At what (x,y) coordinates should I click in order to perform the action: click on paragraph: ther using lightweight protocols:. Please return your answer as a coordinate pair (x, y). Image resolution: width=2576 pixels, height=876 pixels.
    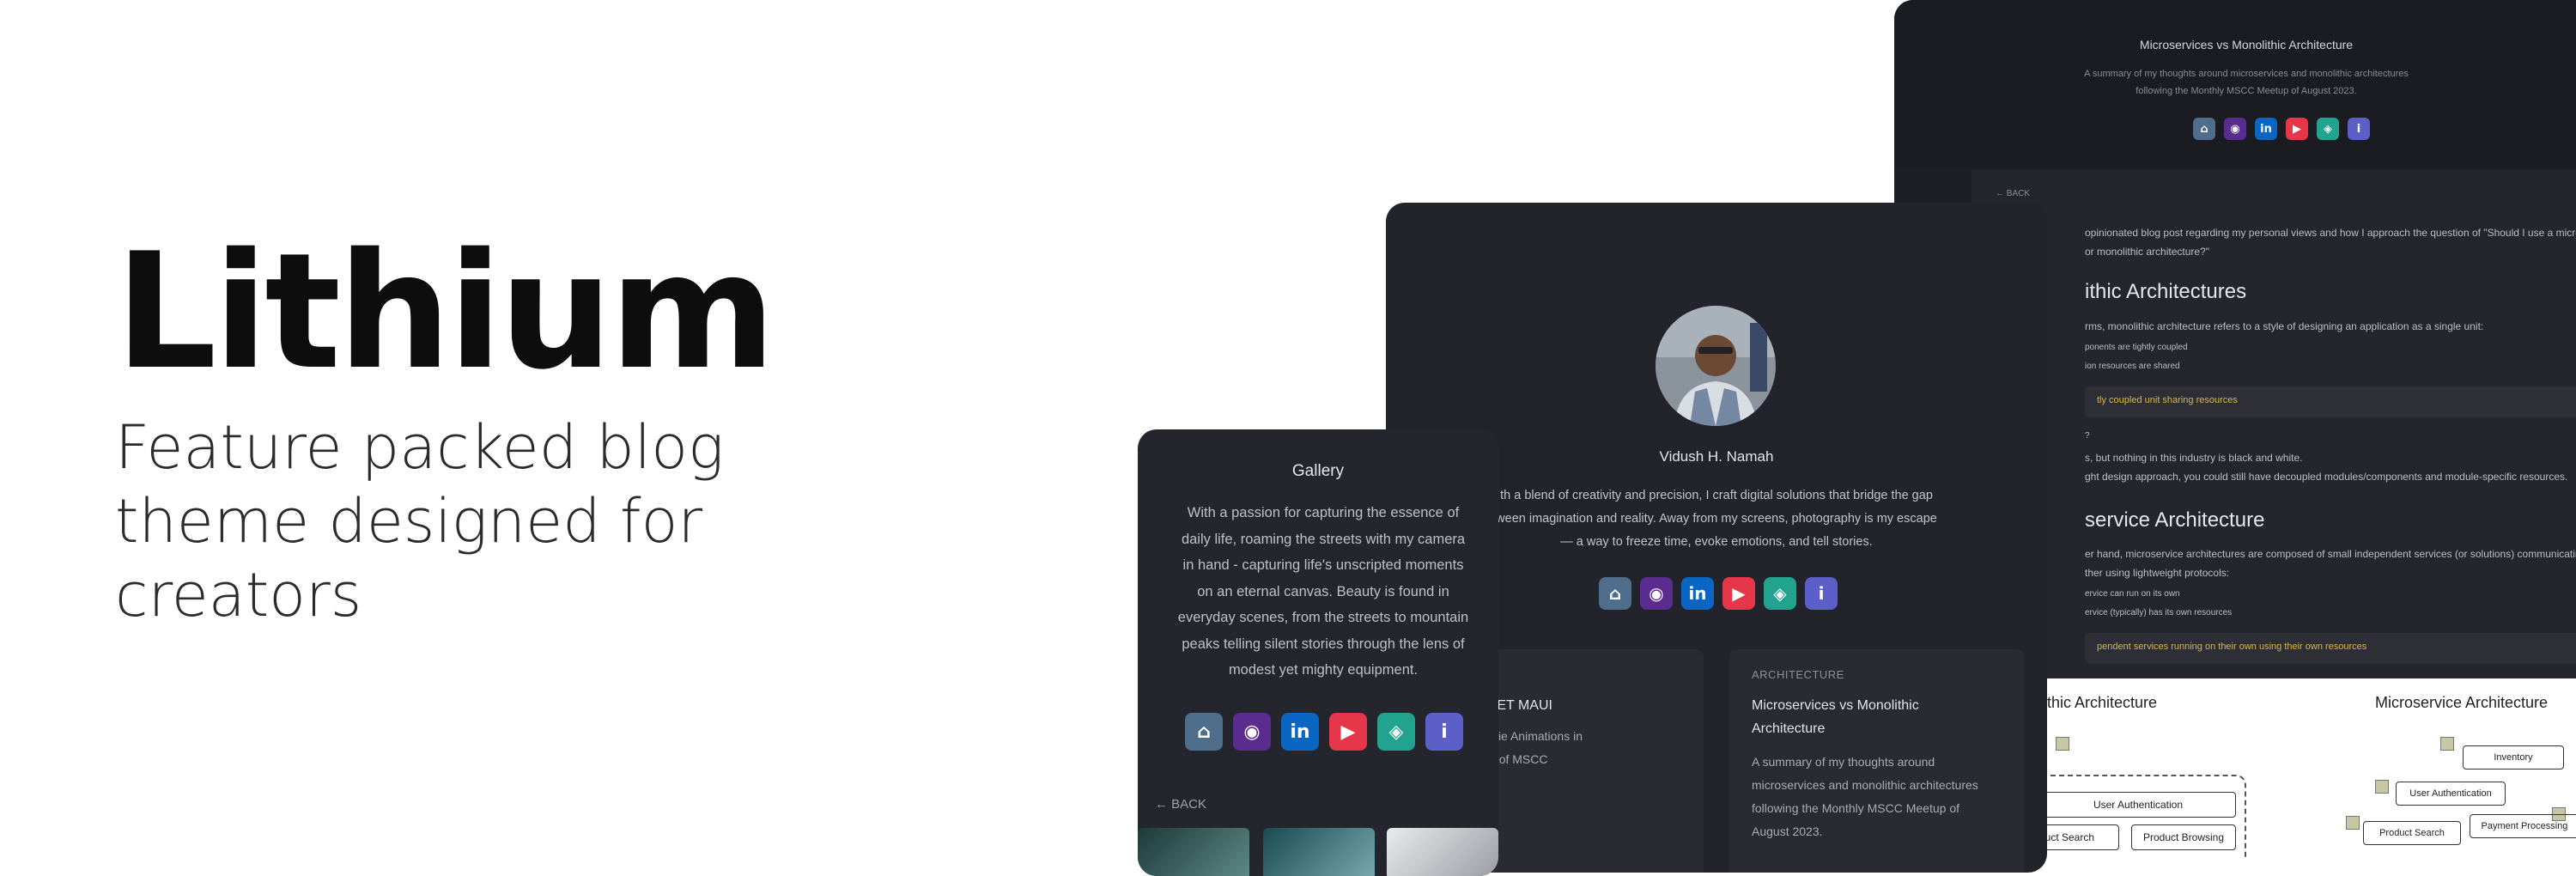
    Looking at the image, I should click on (2157, 573).